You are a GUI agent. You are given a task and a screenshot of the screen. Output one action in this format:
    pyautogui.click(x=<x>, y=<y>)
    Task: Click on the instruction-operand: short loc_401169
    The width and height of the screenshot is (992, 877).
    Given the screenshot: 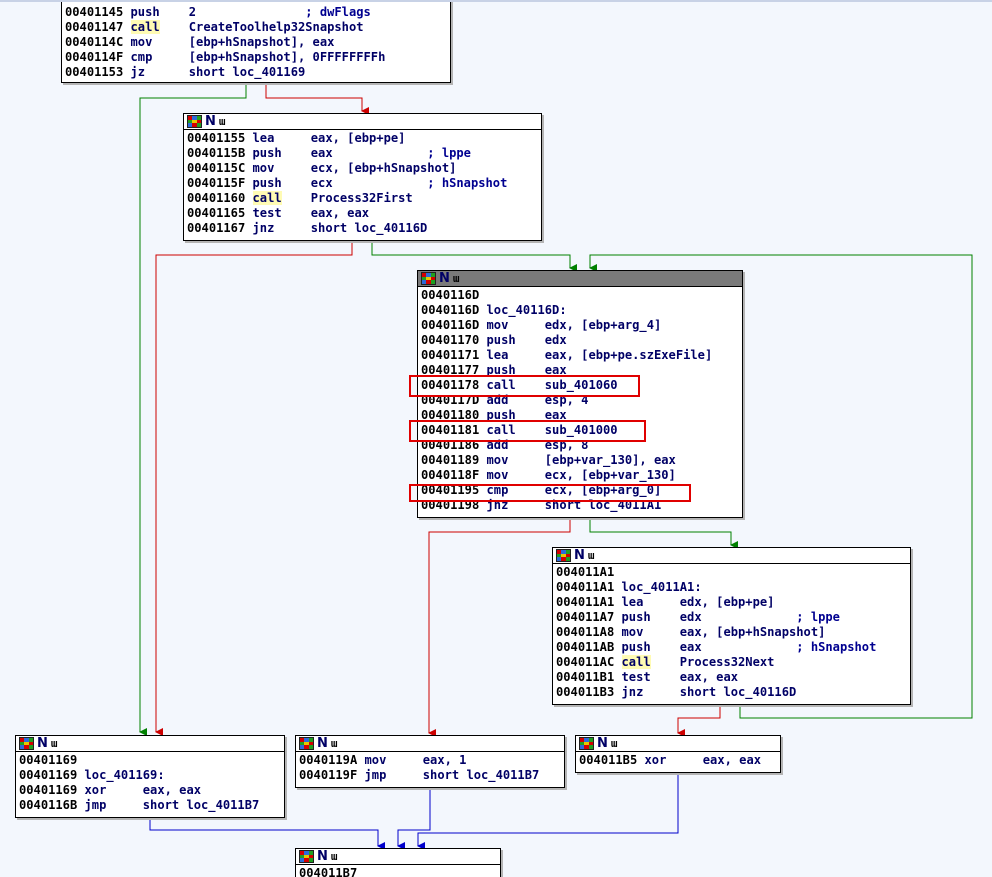 What is the action you would take?
    pyautogui.click(x=247, y=72)
    